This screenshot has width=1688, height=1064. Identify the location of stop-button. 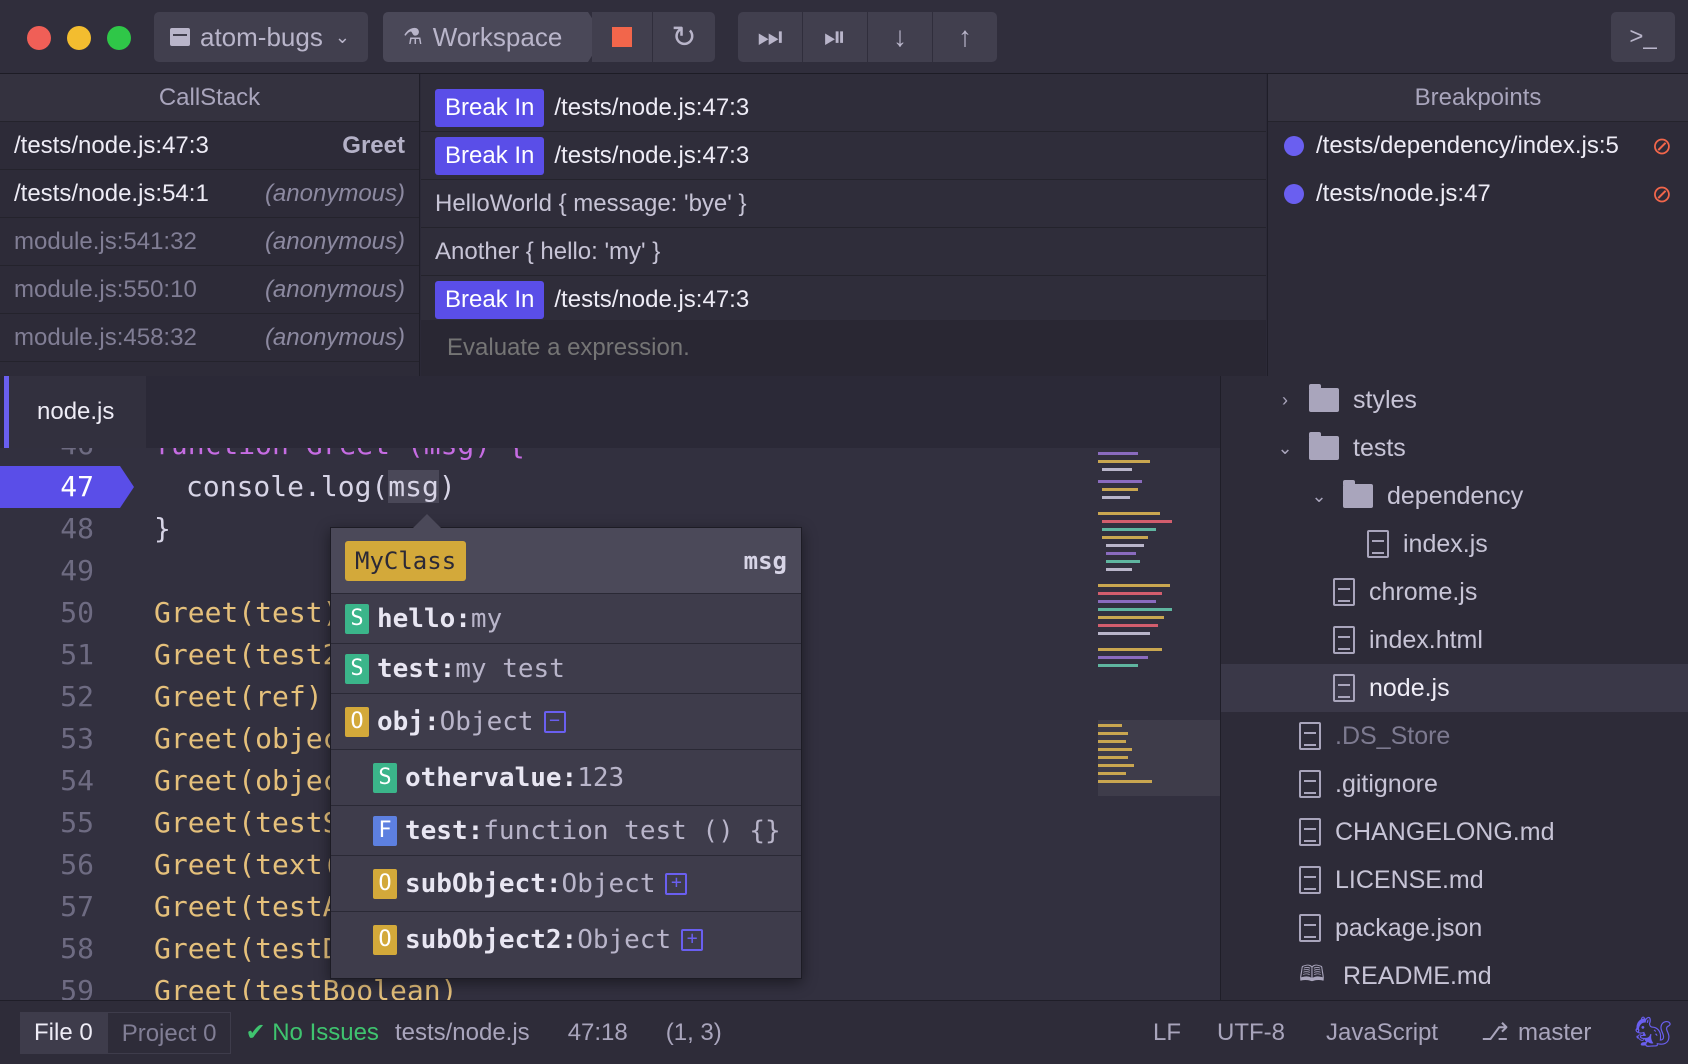
(622, 37).